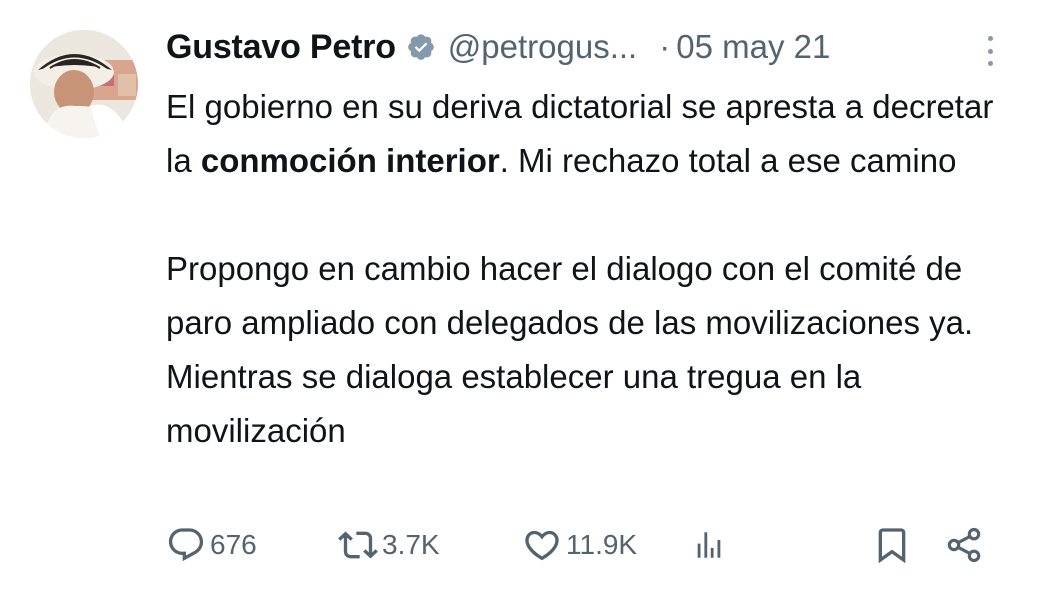 Image resolution: width=1037 pixels, height=592 pixels. Describe the element at coordinates (350, 160) in the screenshot. I see `bold-phrase: conmoción interior` at that location.